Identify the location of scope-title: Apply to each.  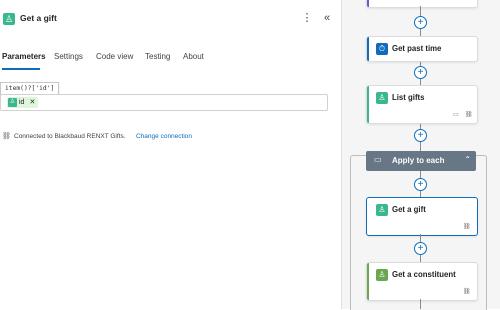
(418, 160).